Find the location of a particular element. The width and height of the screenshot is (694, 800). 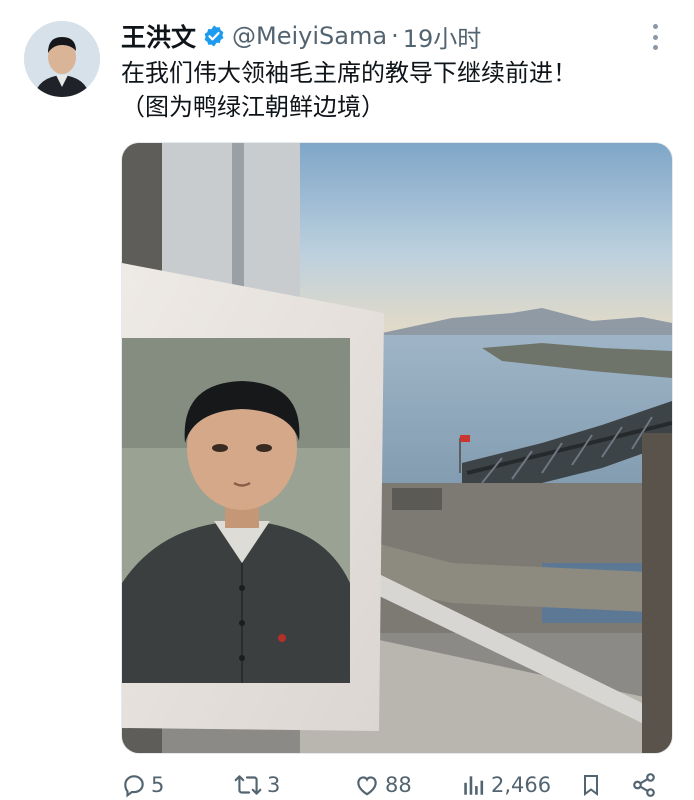

share-button is located at coordinates (644, 785).